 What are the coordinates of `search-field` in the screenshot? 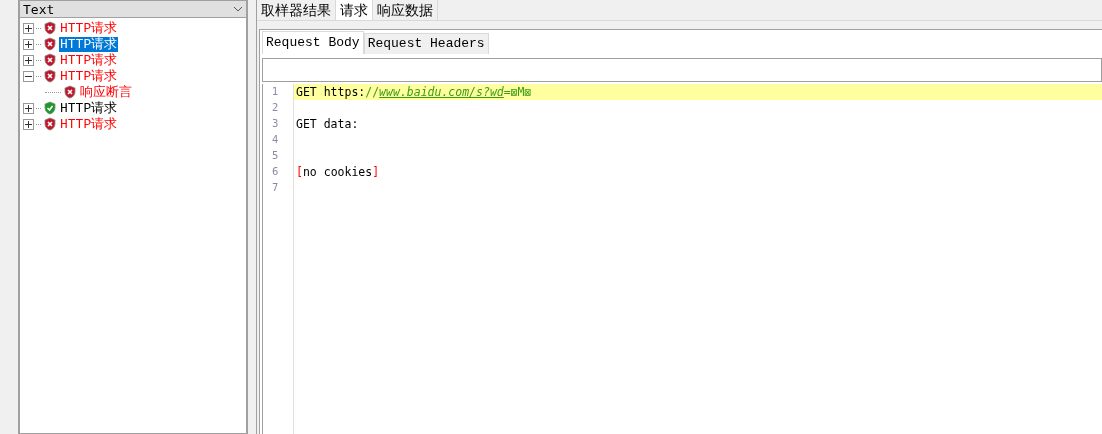 It's located at (682, 70).